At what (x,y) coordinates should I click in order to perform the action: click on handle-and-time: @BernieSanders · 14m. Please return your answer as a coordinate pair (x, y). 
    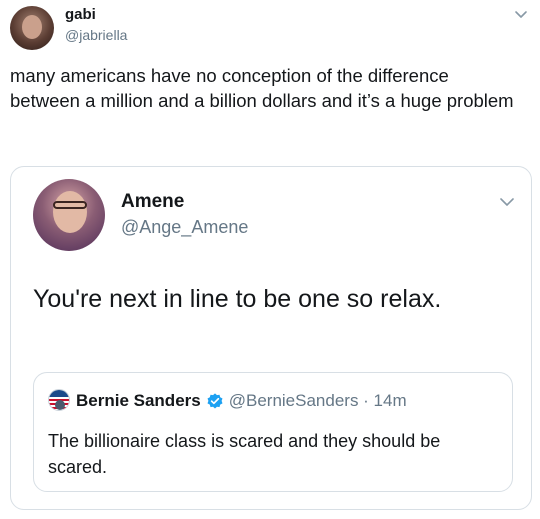
    Looking at the image, I should click on (318, 401).